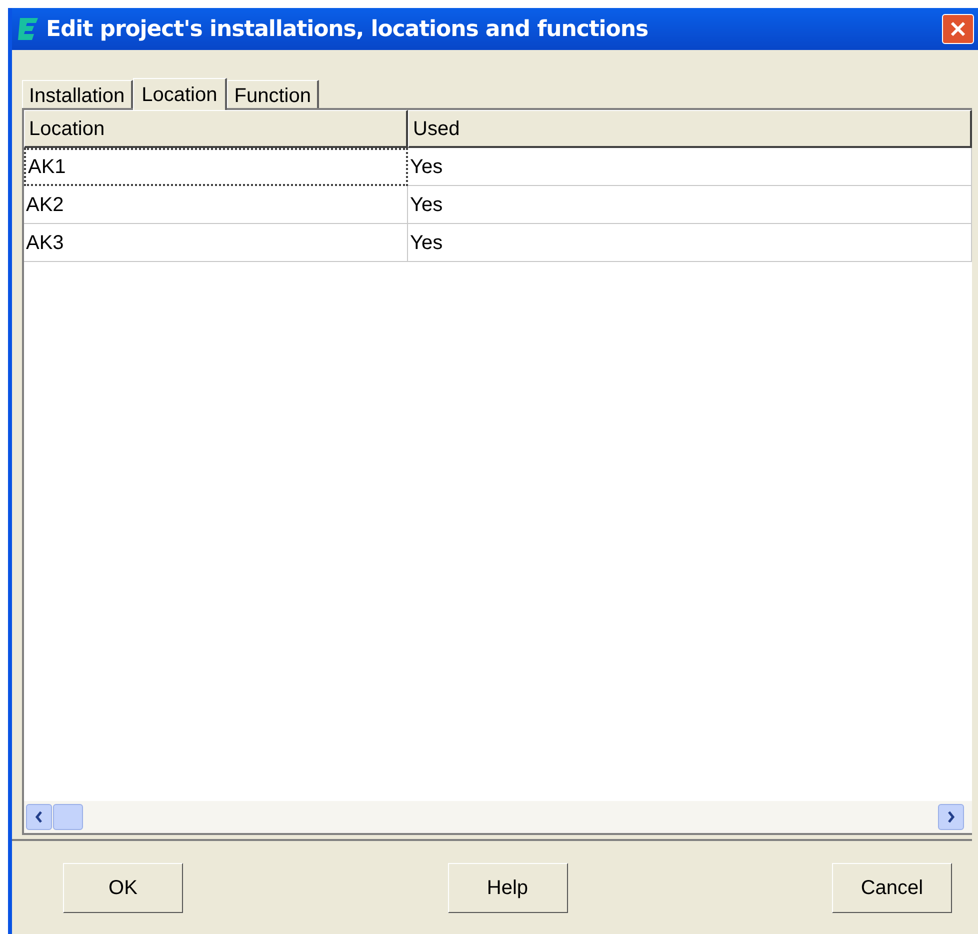 Image resolution: width=978 pixels, height=934 pixels. I want to click on close-button, so click(958, 29).